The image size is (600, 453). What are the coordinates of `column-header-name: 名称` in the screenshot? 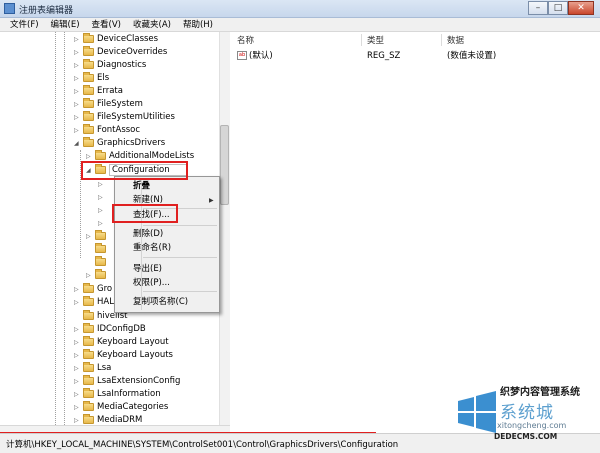 It's located at (245, 40).